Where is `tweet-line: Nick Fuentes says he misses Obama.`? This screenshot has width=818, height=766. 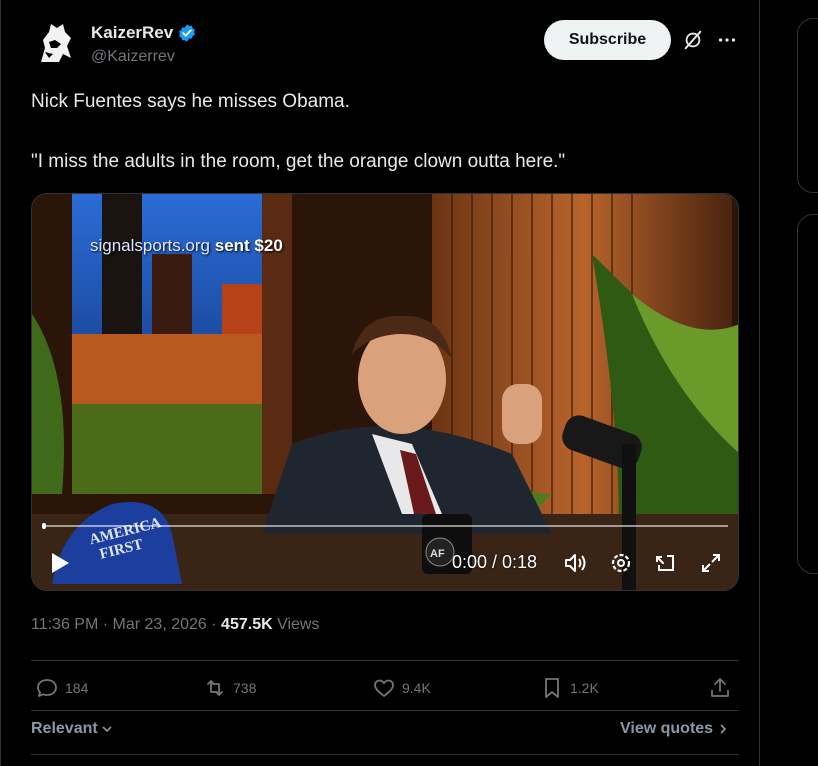 tweet-line: Nick Fuentes says he misses Obama. is located at coordinates (190, 101).